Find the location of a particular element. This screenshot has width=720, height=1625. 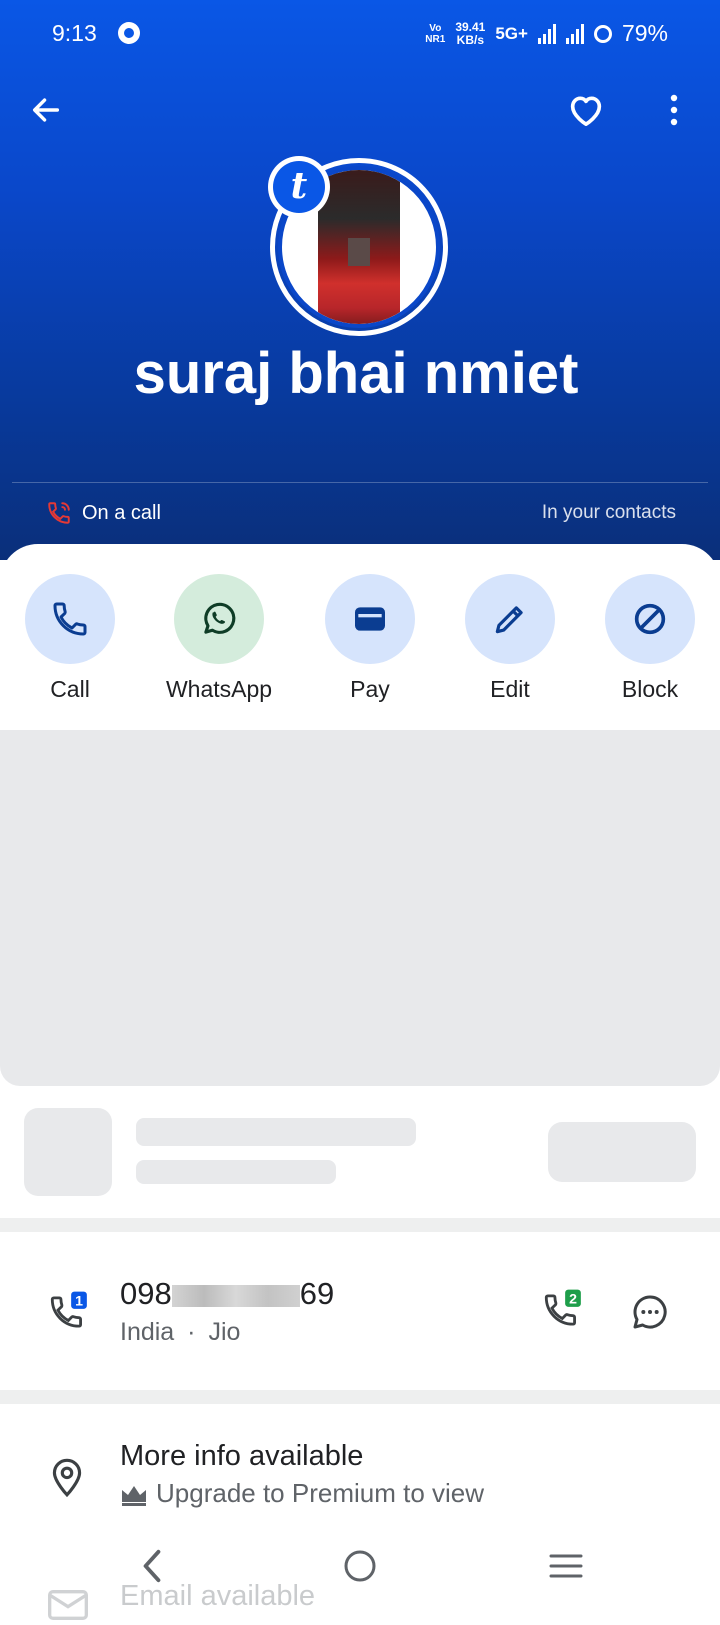

whatsapp-label: WhatsApp is located at coordinates (219, 689).